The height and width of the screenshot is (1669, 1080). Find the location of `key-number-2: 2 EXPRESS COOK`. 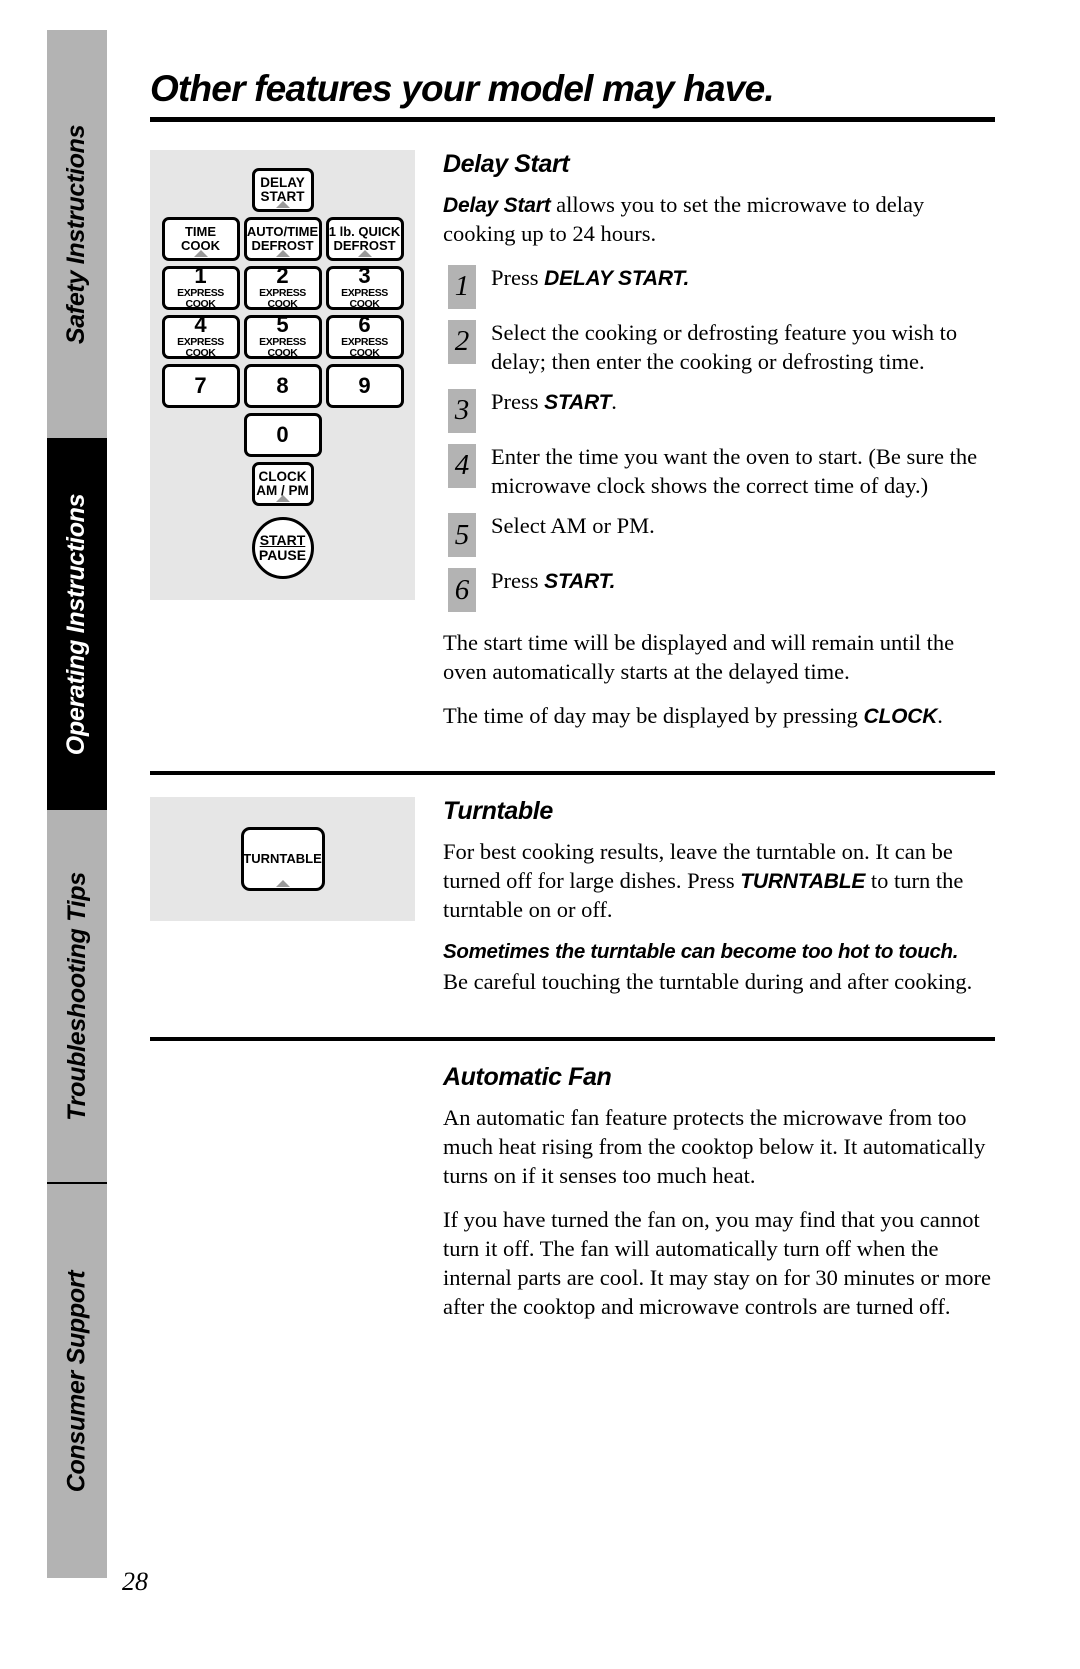

key-number-2: 2 EXPRESS COOK is located at coordinates (282, 287).